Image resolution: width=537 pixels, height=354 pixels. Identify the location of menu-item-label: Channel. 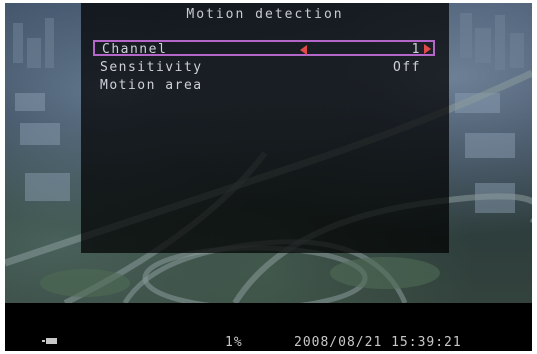
(135, 49).